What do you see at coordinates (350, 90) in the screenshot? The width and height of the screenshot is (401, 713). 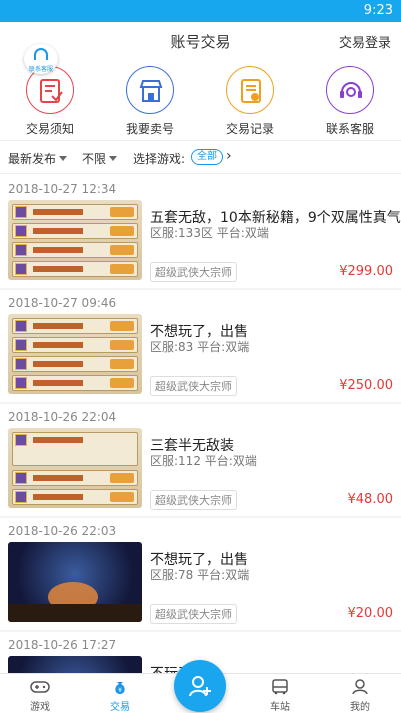 I see `support-icon` at bounding box center [350, 90].